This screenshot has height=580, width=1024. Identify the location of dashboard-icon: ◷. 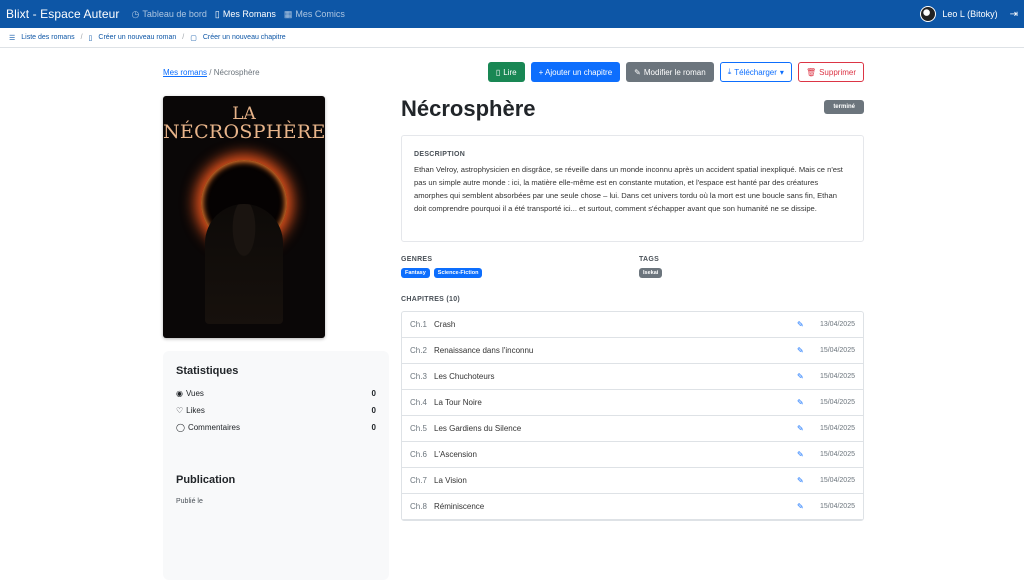
(135, 13).